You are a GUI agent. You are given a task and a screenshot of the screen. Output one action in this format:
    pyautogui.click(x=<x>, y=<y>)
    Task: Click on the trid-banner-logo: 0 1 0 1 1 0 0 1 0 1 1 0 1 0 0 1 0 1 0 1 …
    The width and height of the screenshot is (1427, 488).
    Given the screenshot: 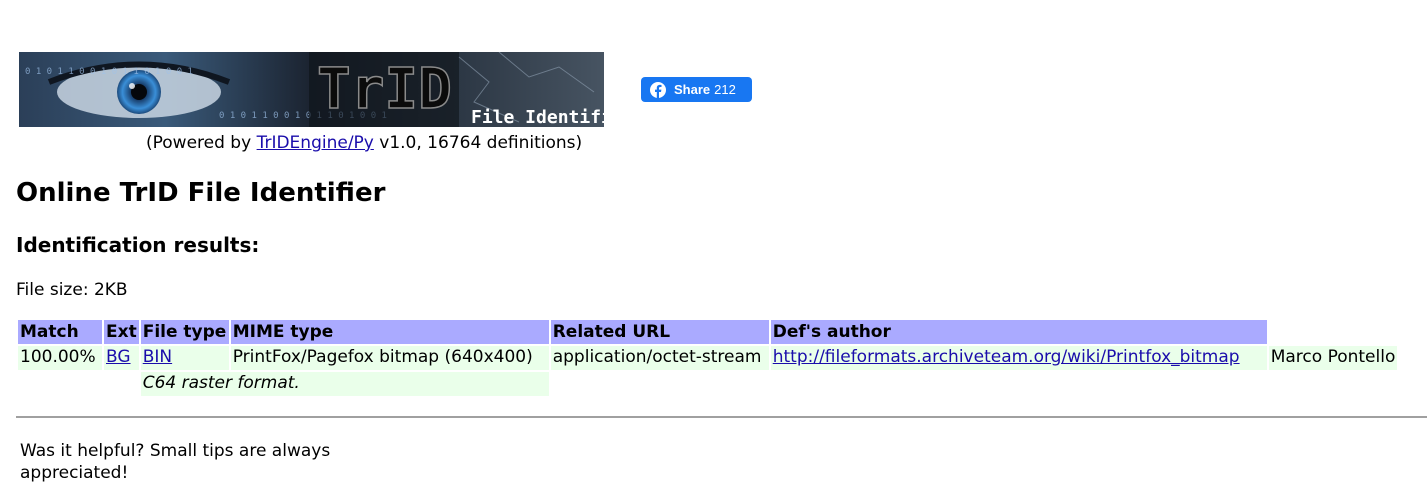 What is the action you would take?
    pyautogui.click(x=311, y=89)
    